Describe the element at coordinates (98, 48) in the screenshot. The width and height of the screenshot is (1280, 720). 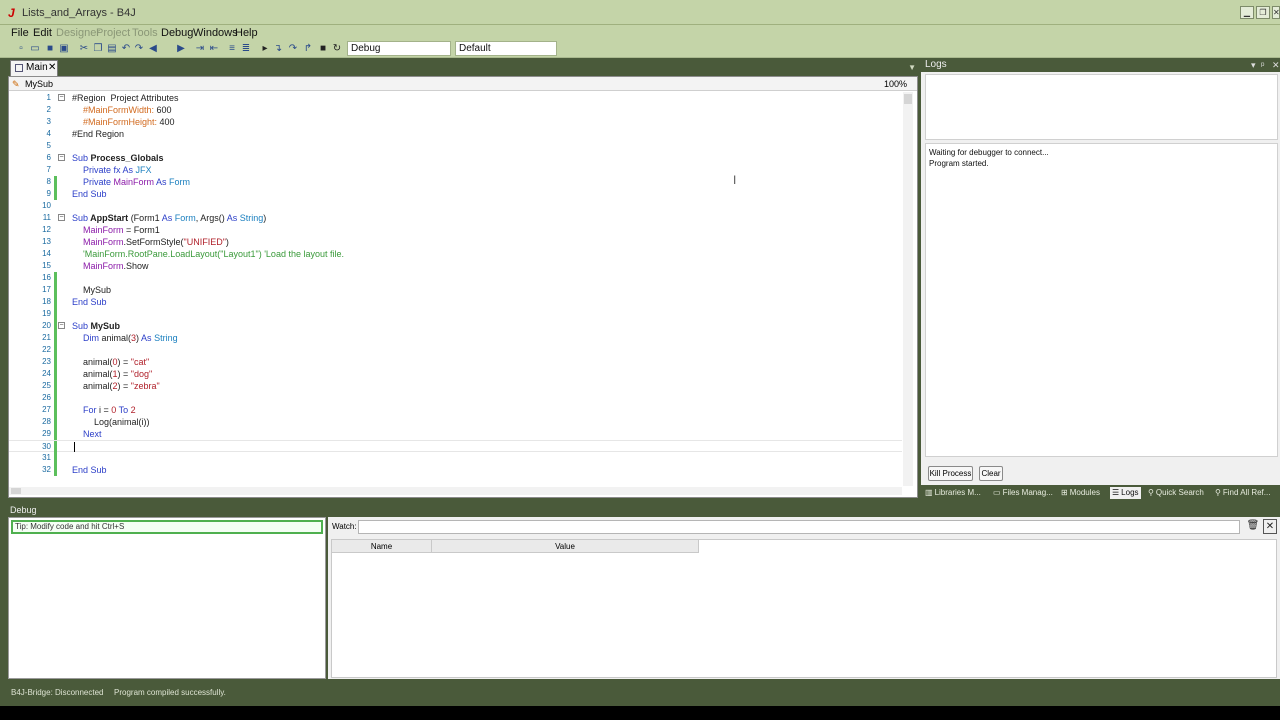
I see `copy-icon: ❐` at that location.